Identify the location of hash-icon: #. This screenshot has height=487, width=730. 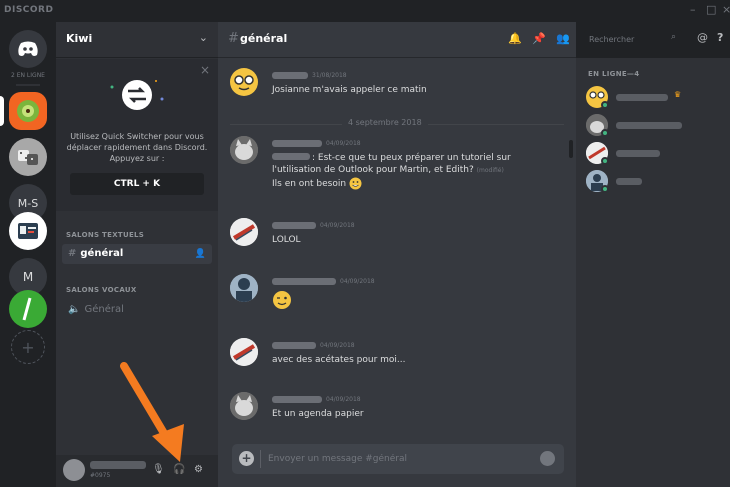
(72, 253).